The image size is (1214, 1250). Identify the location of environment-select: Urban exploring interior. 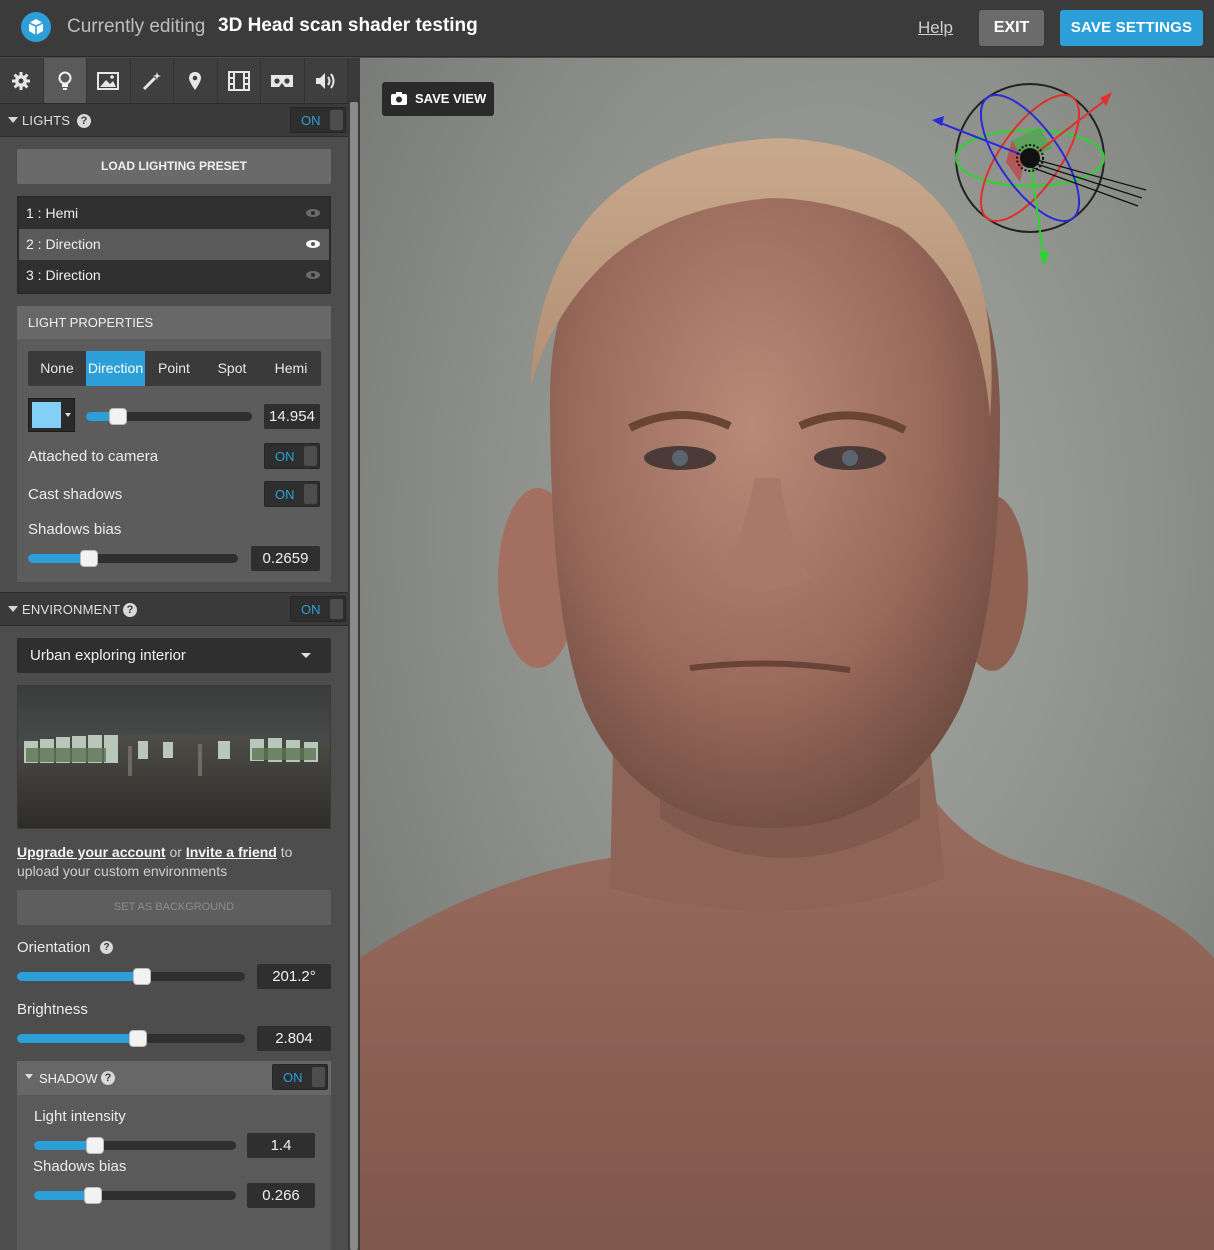
(174, 655).